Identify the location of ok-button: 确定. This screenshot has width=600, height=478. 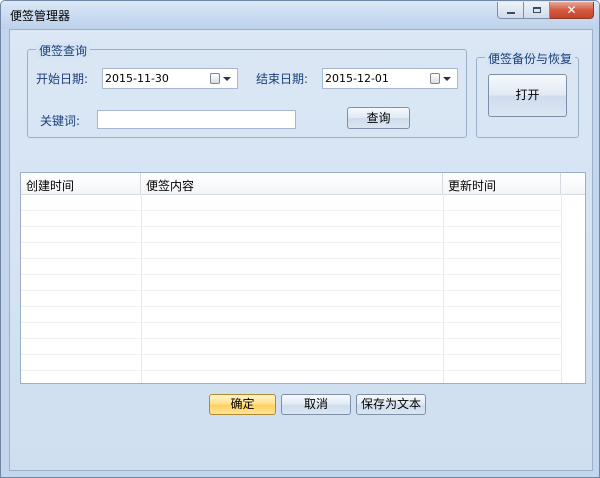
(242, 404).